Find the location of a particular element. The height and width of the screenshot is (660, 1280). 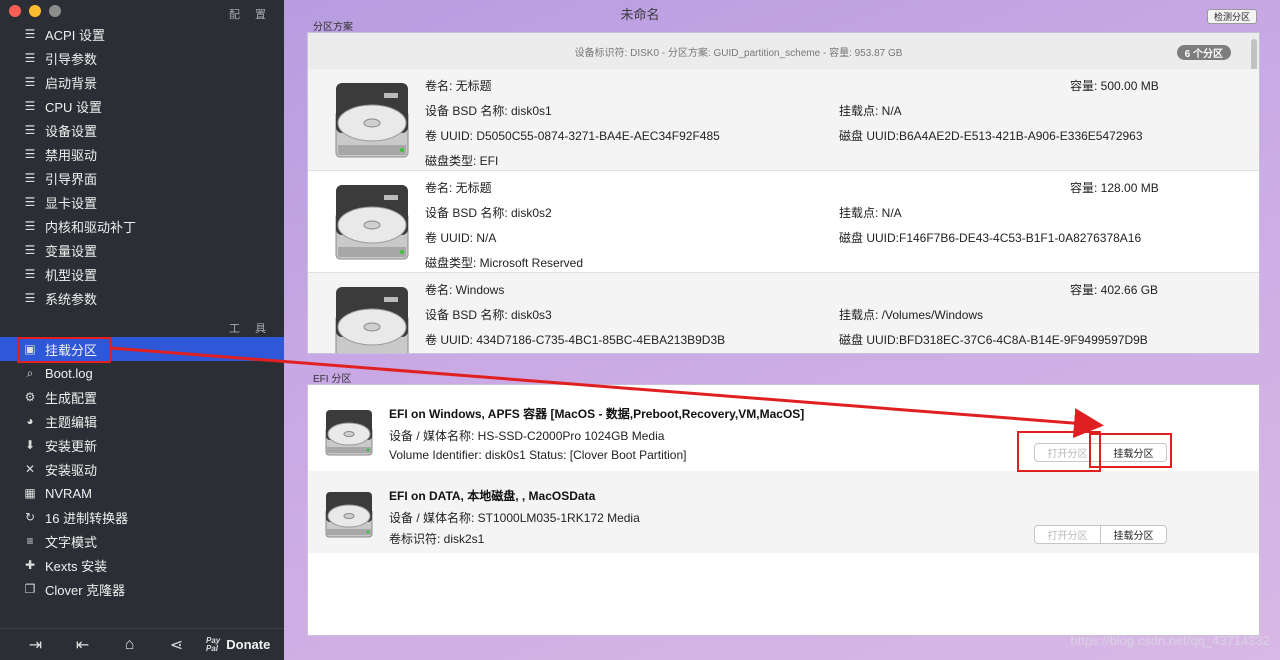

capacity: 容量: 128.00 MB is located at coordinates (1114, 188).